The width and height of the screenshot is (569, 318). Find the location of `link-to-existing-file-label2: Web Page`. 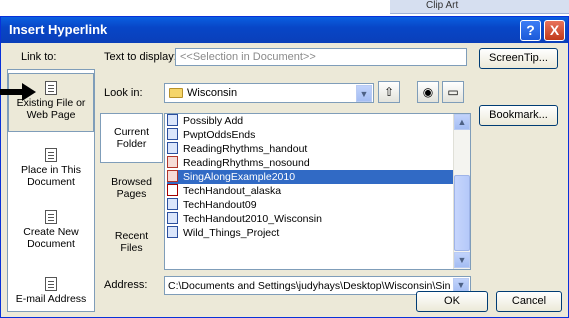

link-to-existing-file-label2: Web Page is located at coordinates (51, 115).